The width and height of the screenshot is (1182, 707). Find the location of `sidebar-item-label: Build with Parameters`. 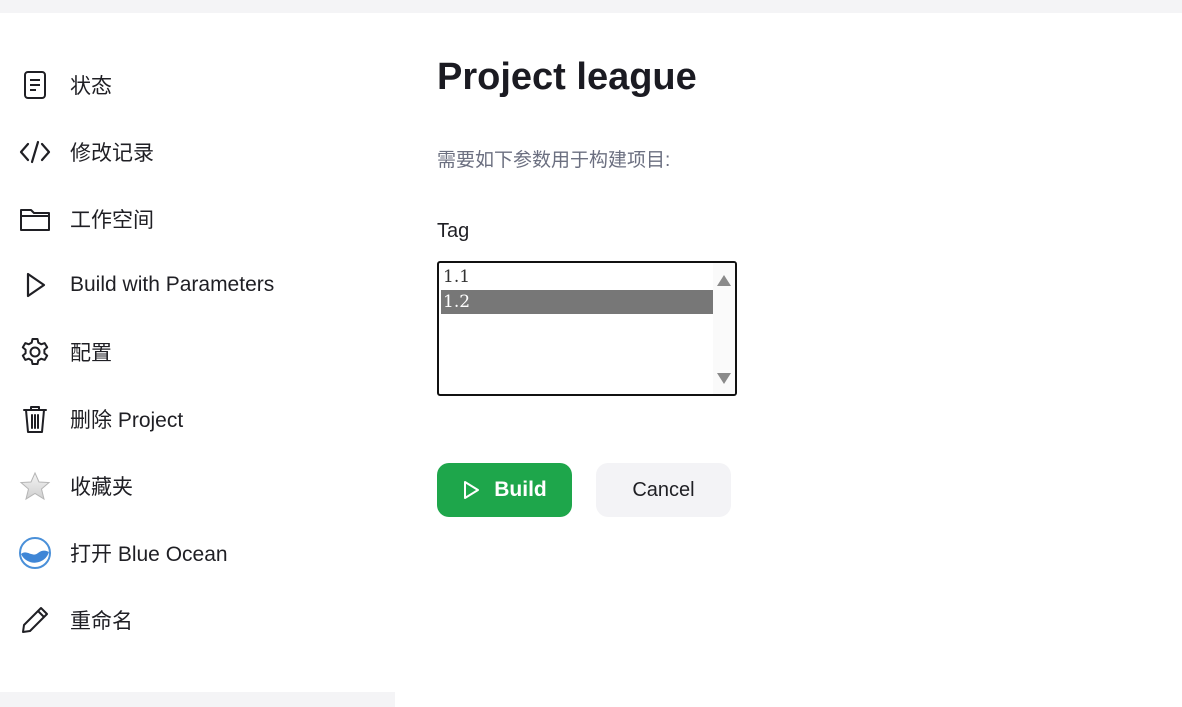

sidebar-item-label: Build with Parameters is located at coordinates (172, 284).